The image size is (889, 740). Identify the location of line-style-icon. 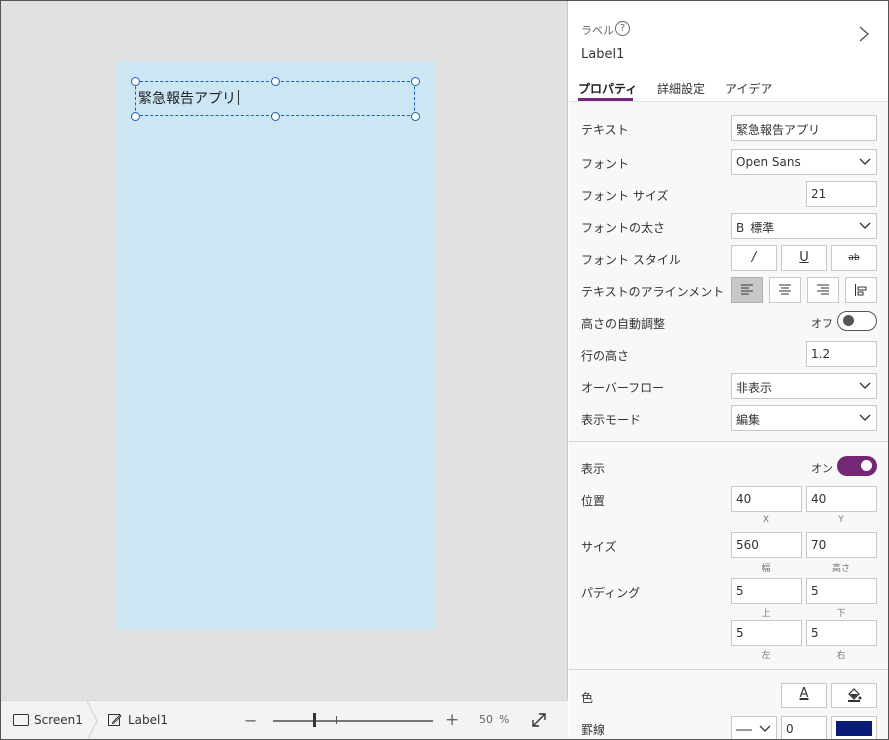
(744, 729).